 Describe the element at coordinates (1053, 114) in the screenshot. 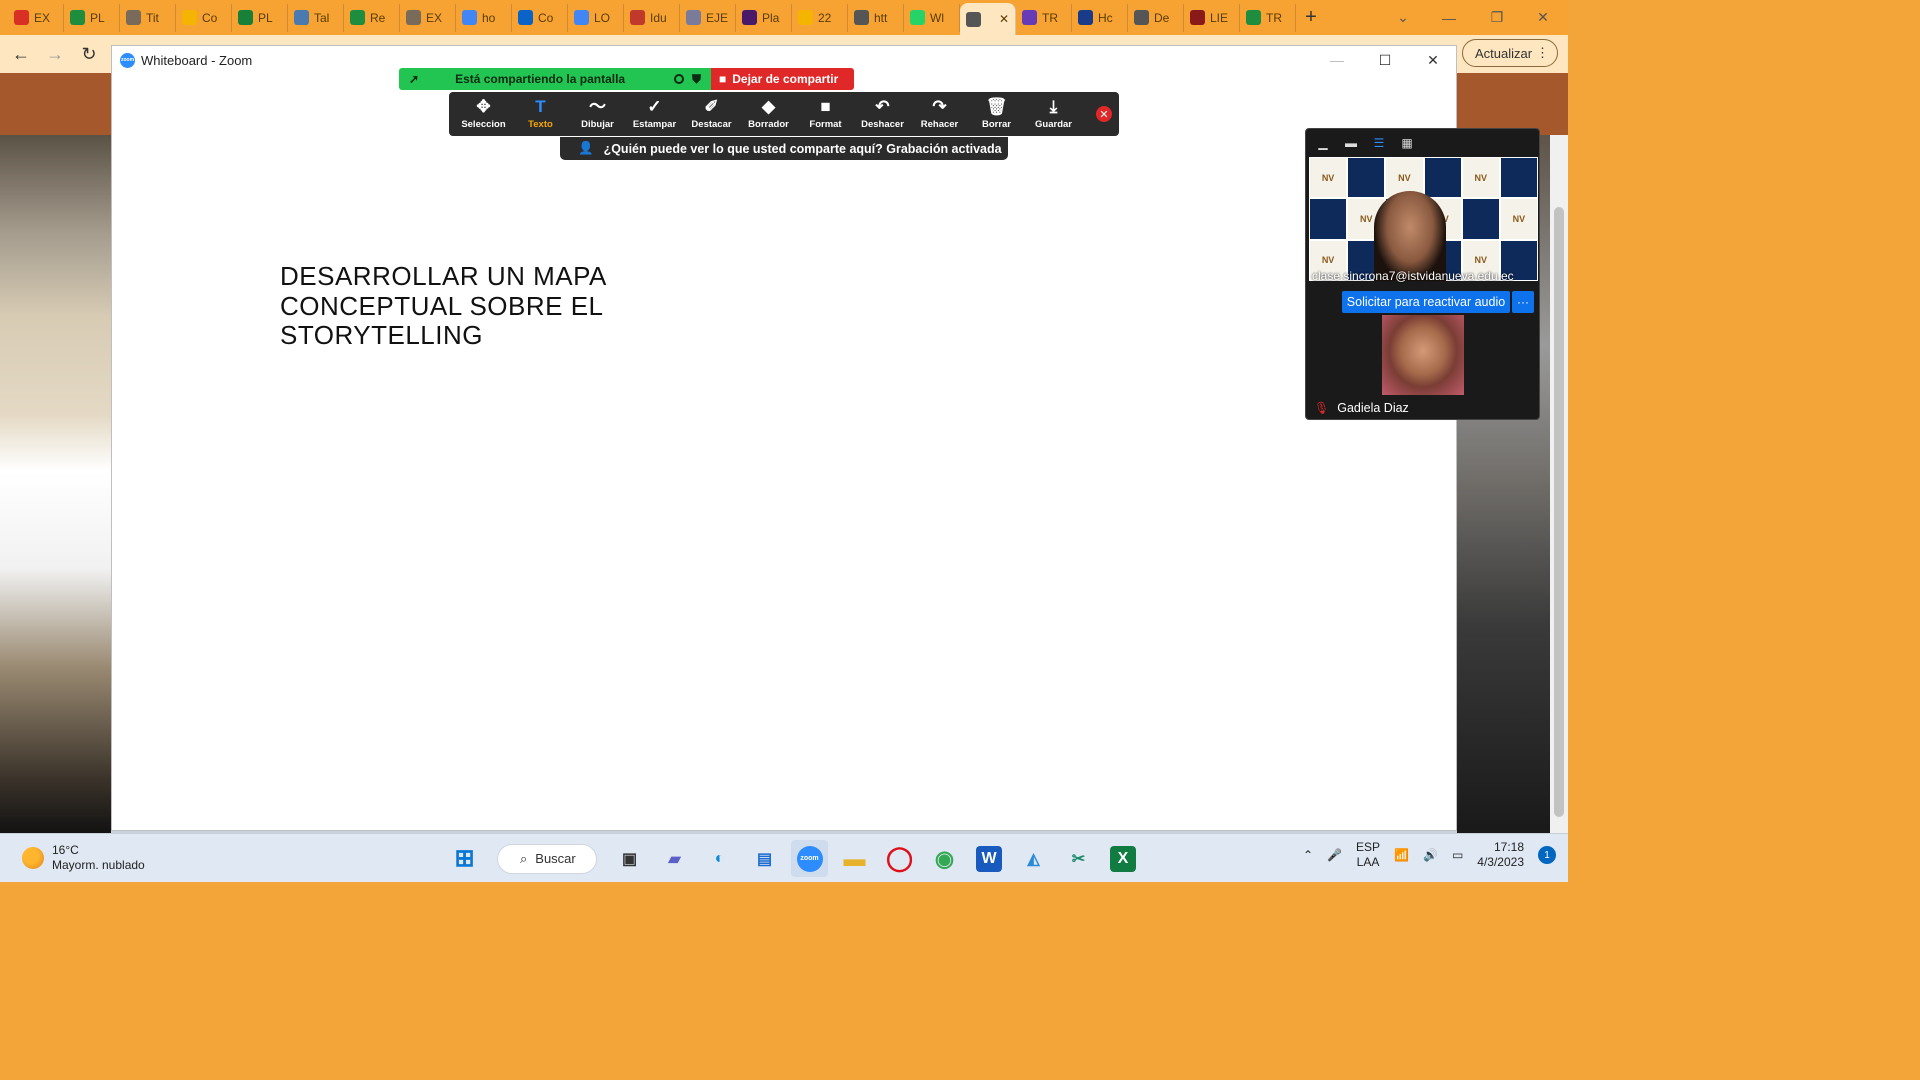

I see `tool-guardar: ⤓ Guardar` at that location.